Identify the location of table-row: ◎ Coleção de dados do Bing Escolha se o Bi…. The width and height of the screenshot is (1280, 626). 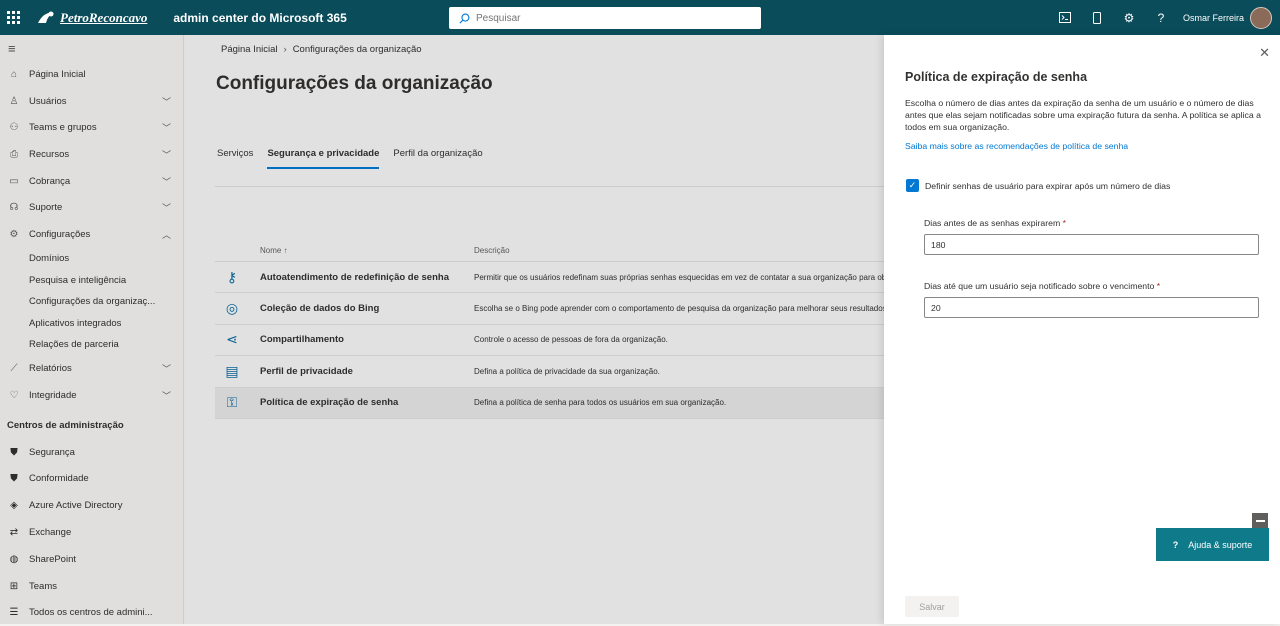
(550, 309).